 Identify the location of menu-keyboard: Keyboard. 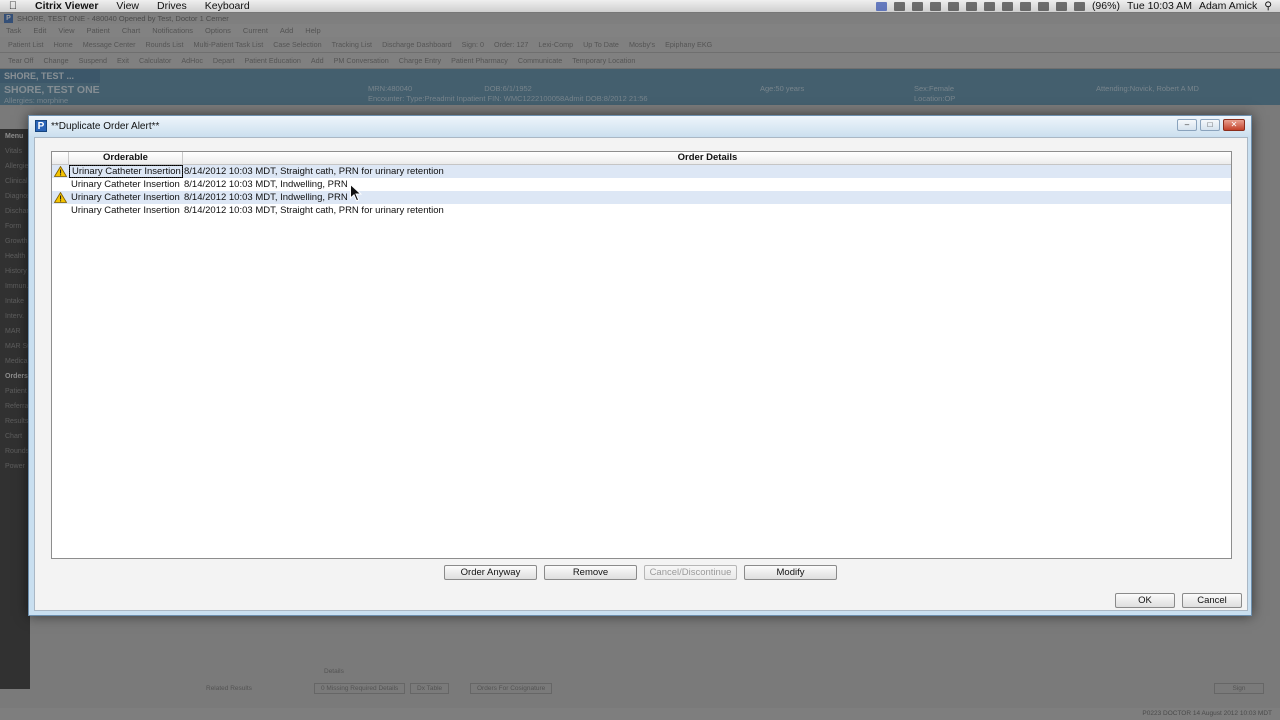
(227, 6).